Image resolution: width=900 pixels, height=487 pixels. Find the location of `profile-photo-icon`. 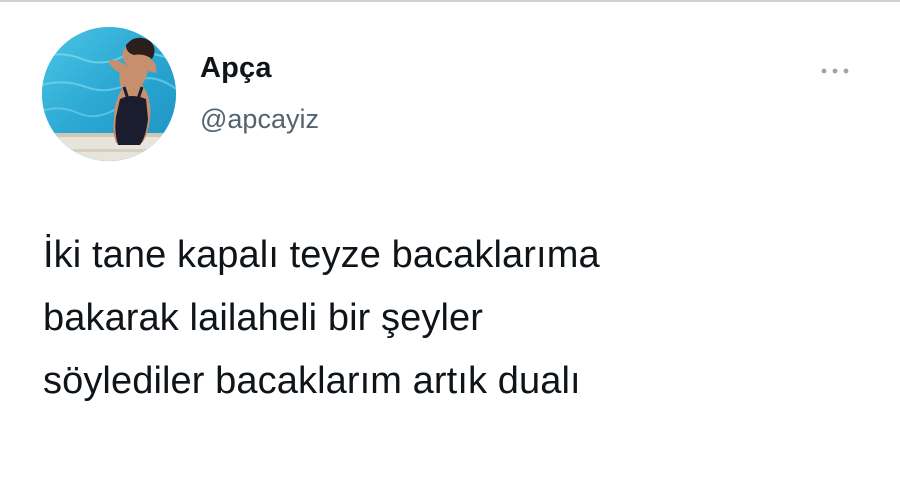

profile-photo-icon is located at coordinates (109, 94).